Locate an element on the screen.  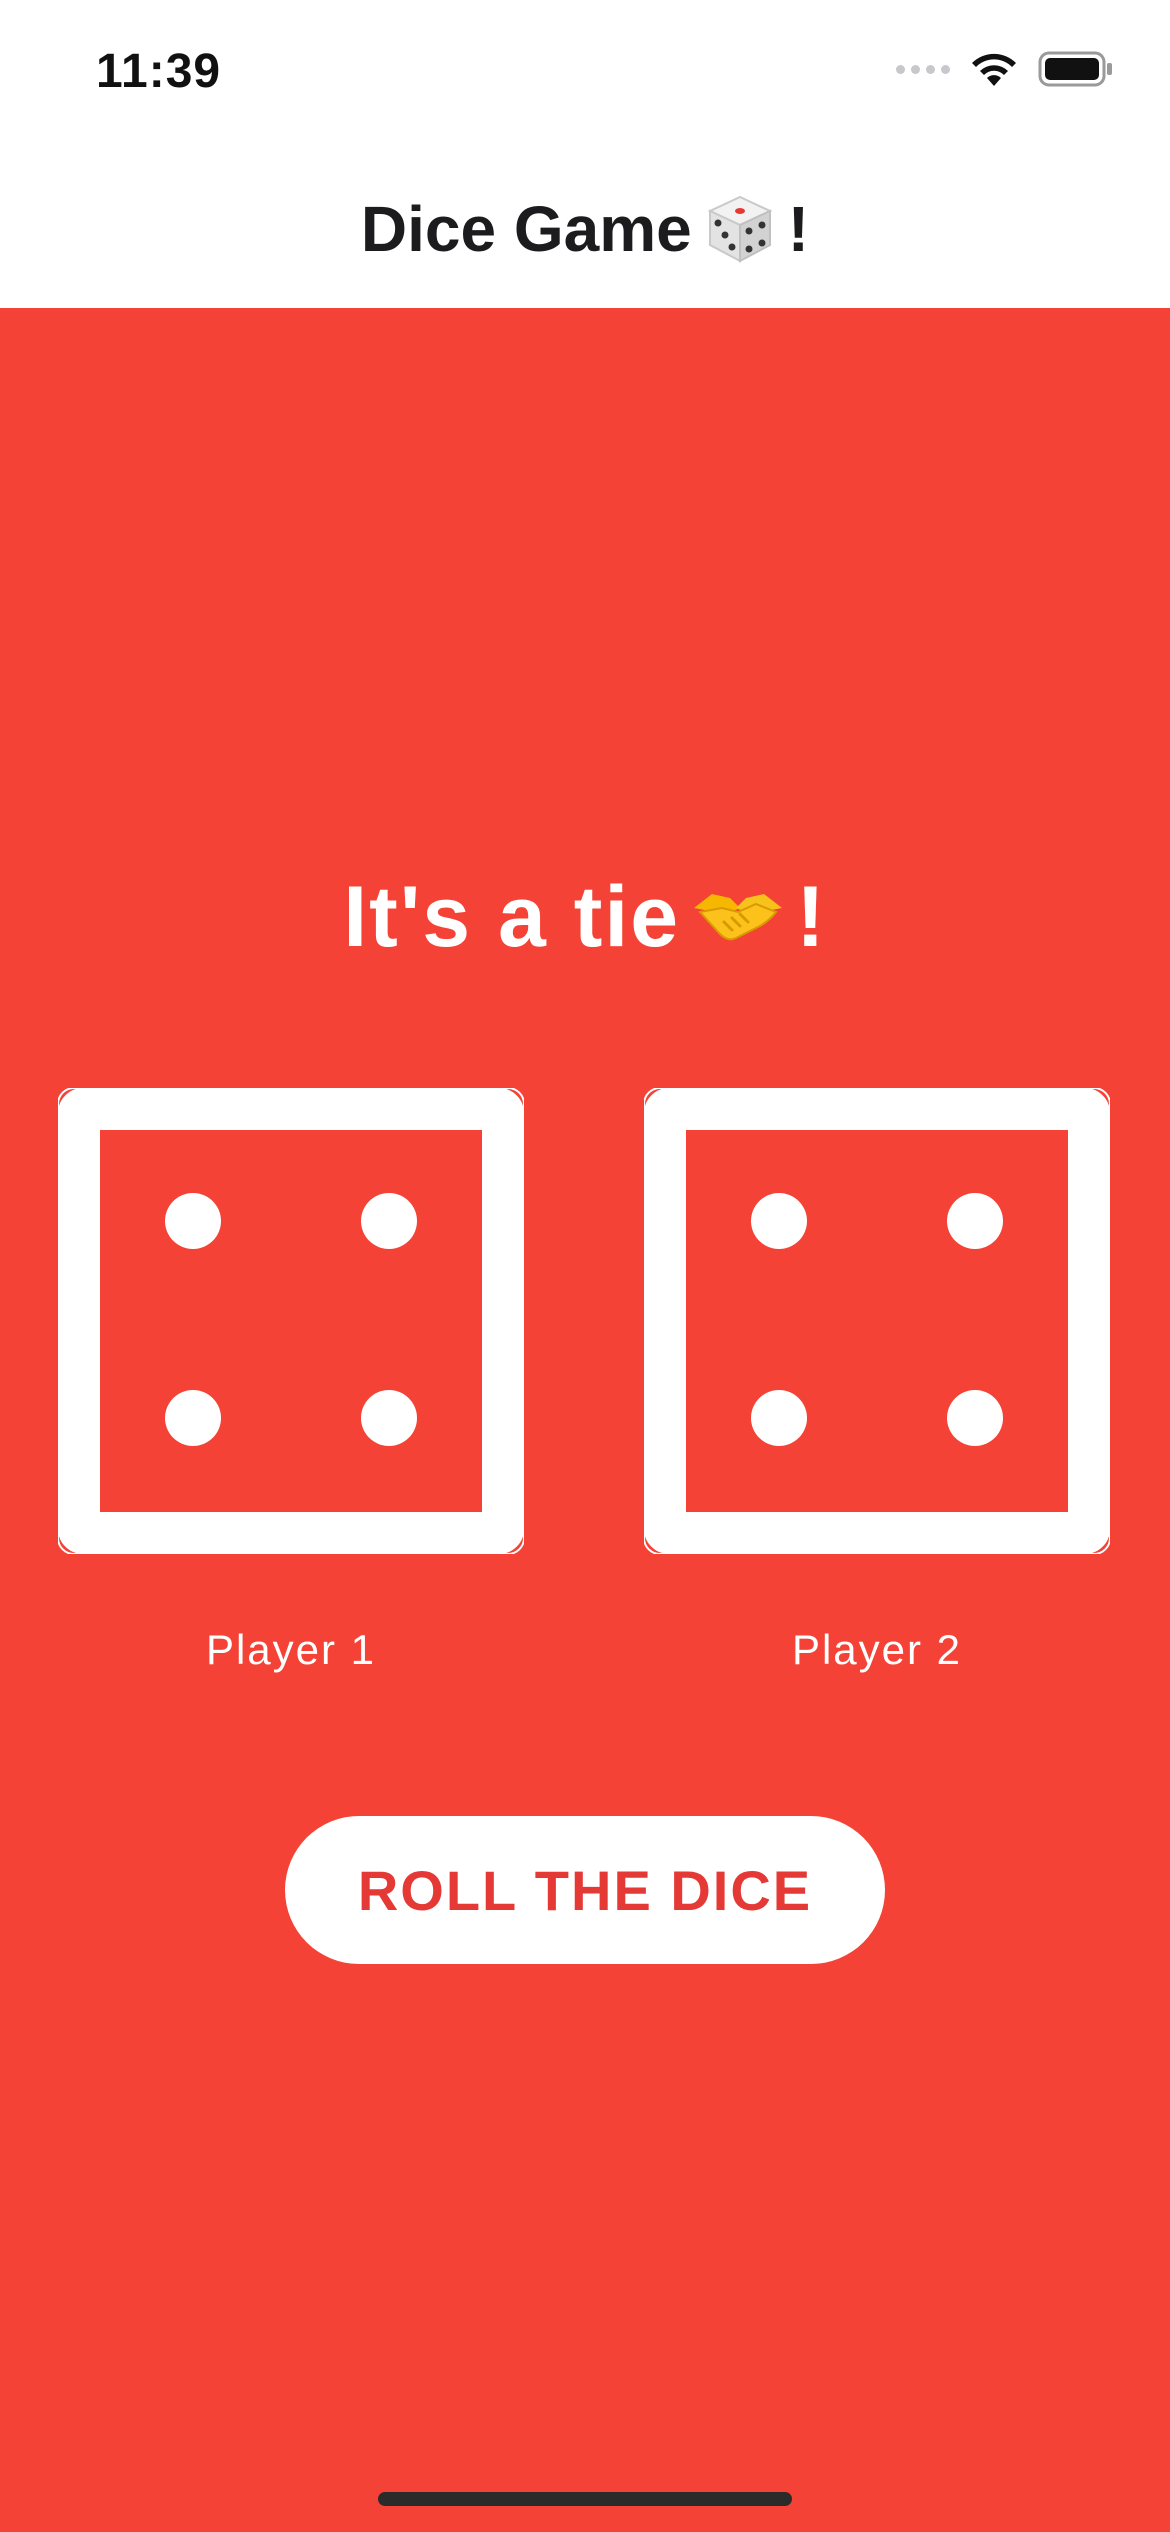
result-heading: It's a tie ! is located at coordinates (585, 917).